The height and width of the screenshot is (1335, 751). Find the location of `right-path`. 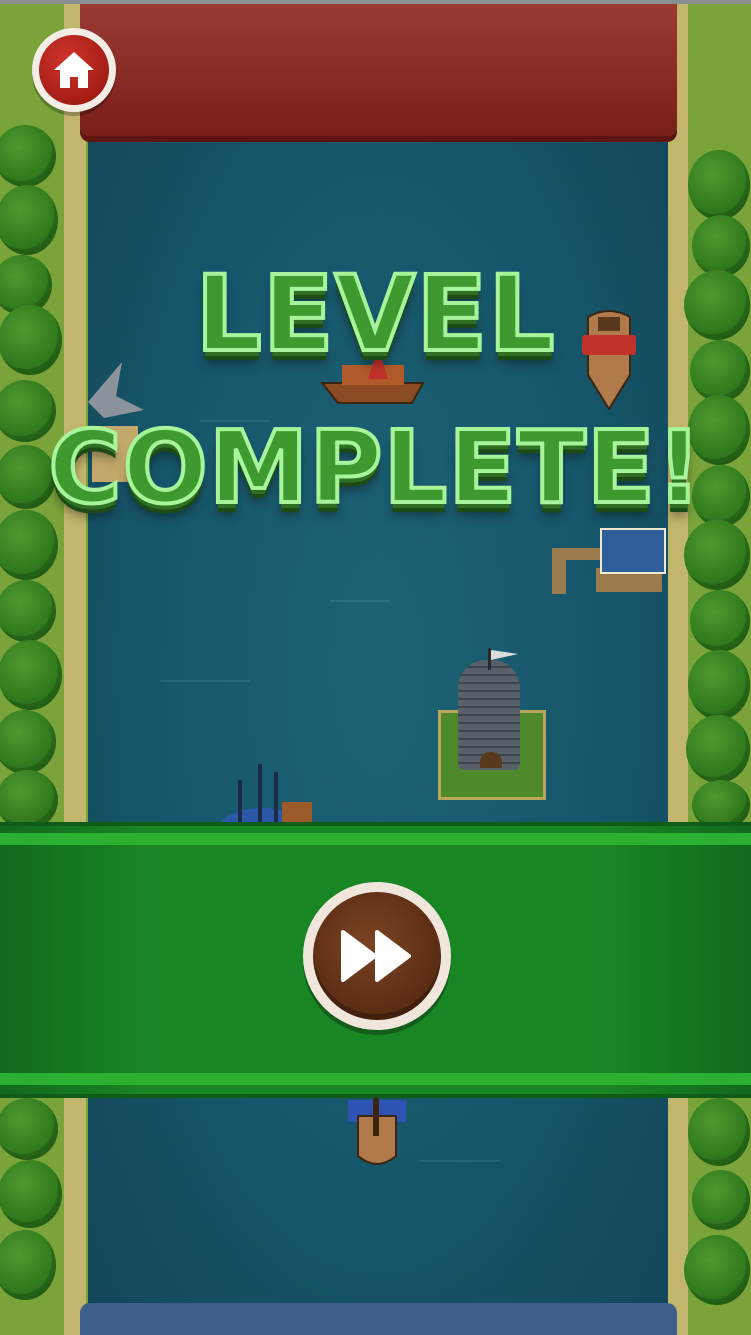

right-path is located at coordinates (678, 669).